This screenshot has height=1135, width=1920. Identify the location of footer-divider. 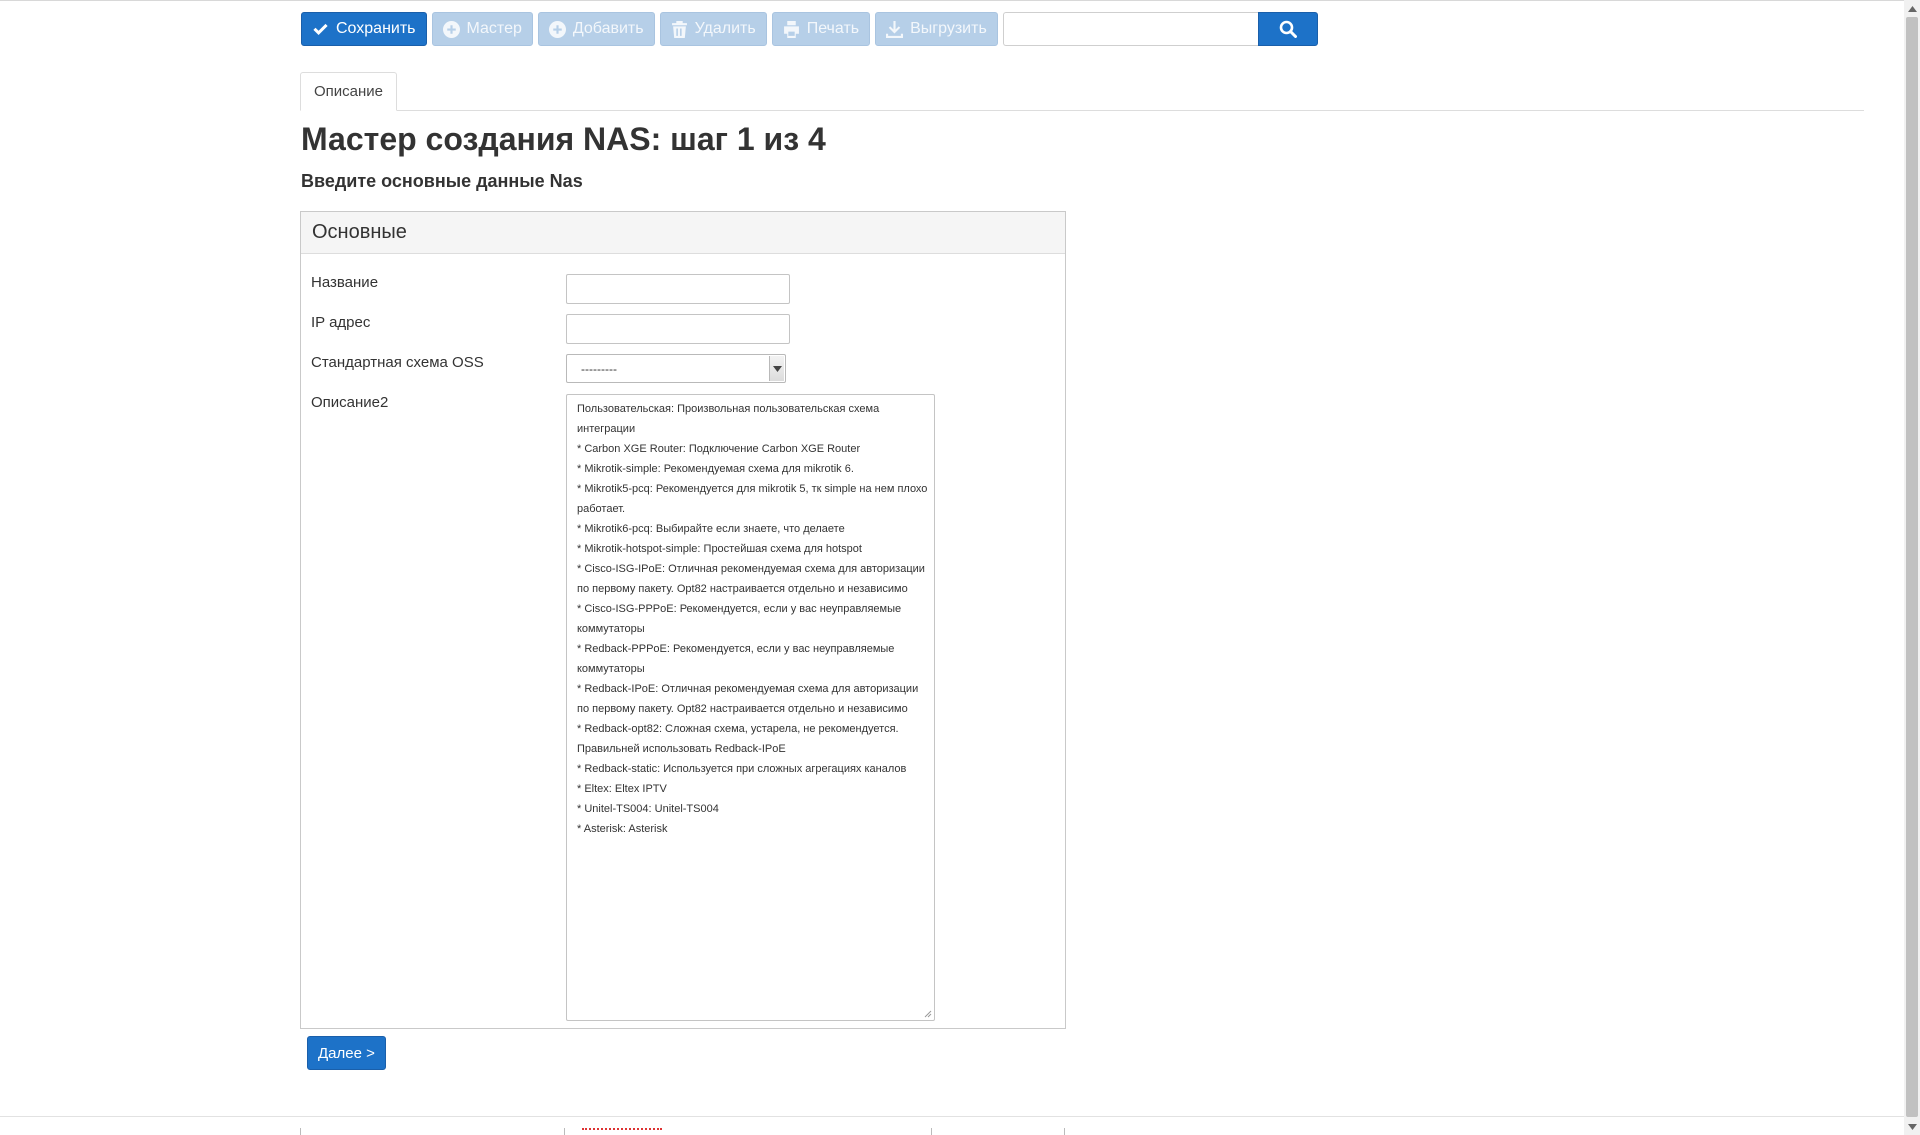
(952, 1116).